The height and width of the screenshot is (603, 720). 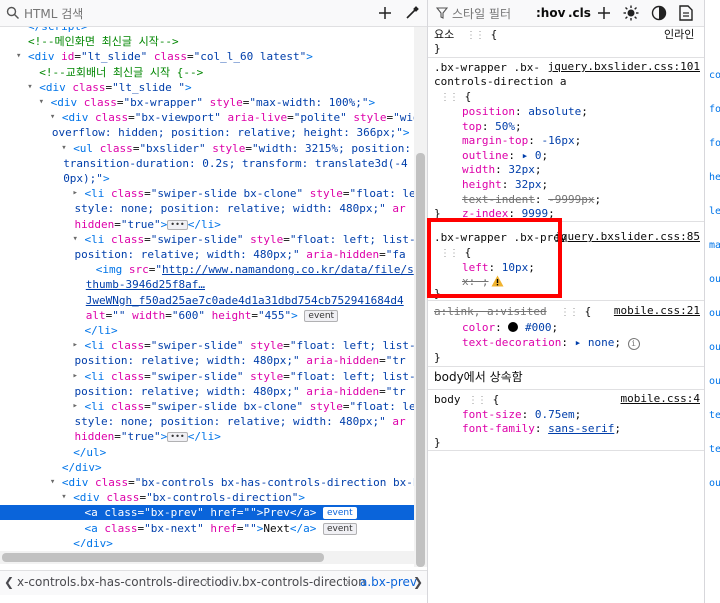 What do you see at coordinates (207, 41) in the screenshot?
I see `dom-node-line: <!--메인화면 최신글 시작-->` at bounding box center [207, 41].